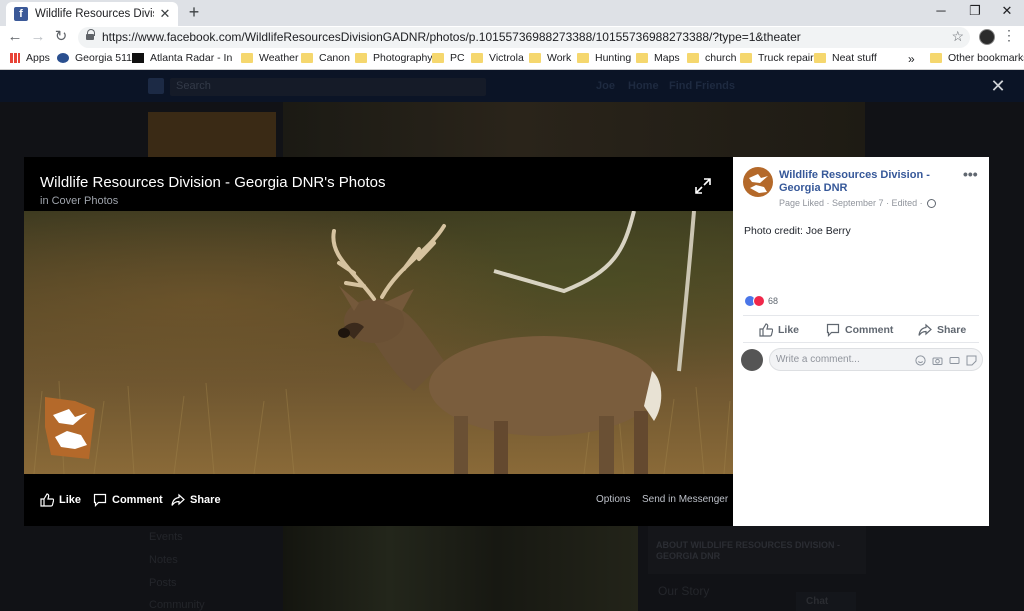  Describe the element at coordinates (911, 59) in the screenshot. I see `bookmarks-overflow: »` at that location.